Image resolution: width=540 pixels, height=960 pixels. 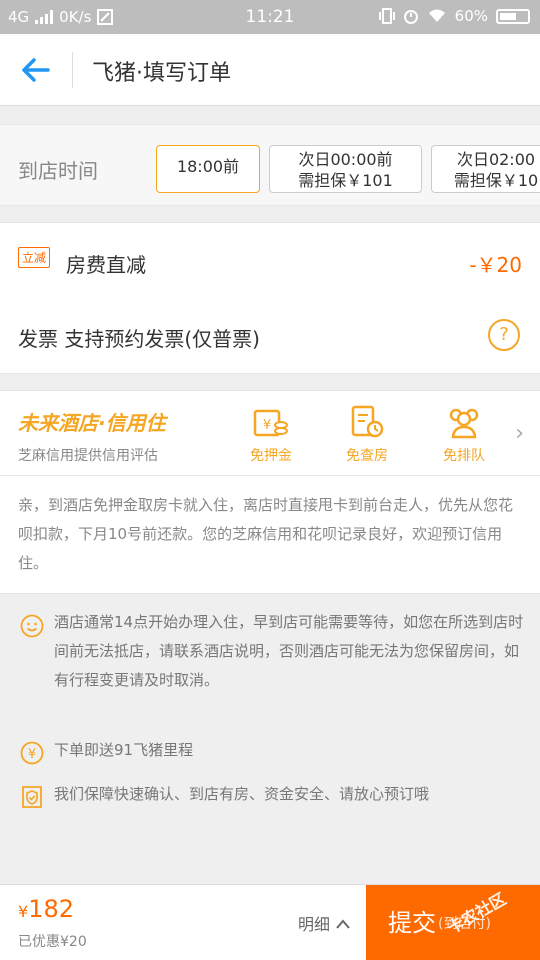 I want to click on price-detail-button: 明细, so click(x=324, y=923).